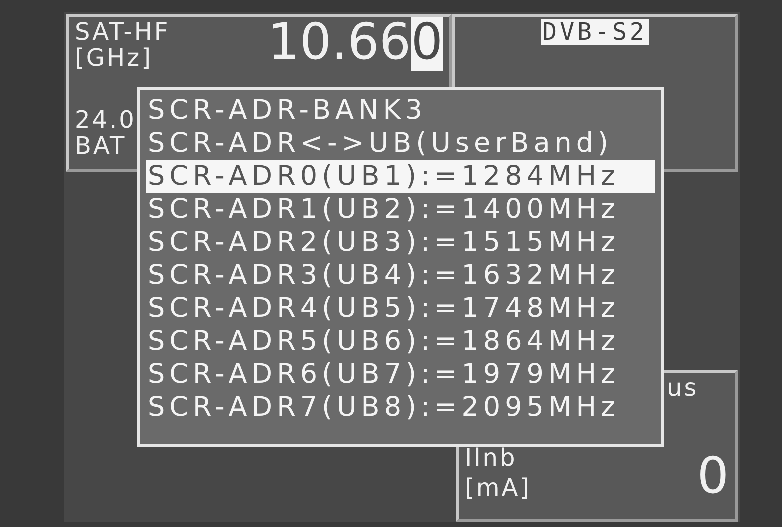  Describe the element at coordinates (287, 110) in the screenshot. I see `menu-title: SCR-ADR-BANK3` at that location.